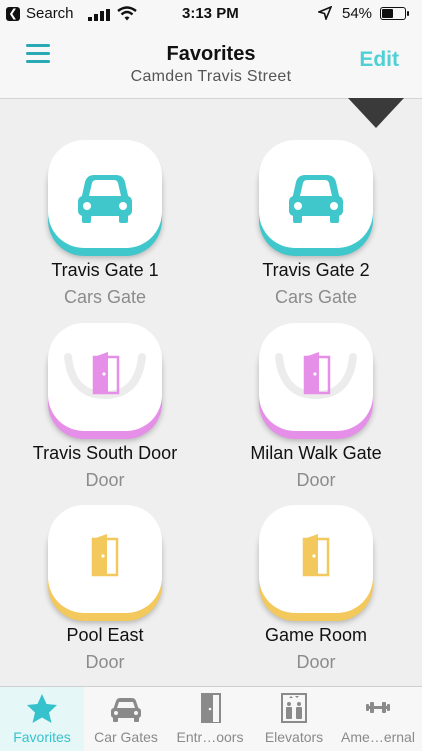  What do you see at coordinates (378, 737) in the screenshot?
I see `tab-label: Ame…ernal` at bounding box center [378, 737].